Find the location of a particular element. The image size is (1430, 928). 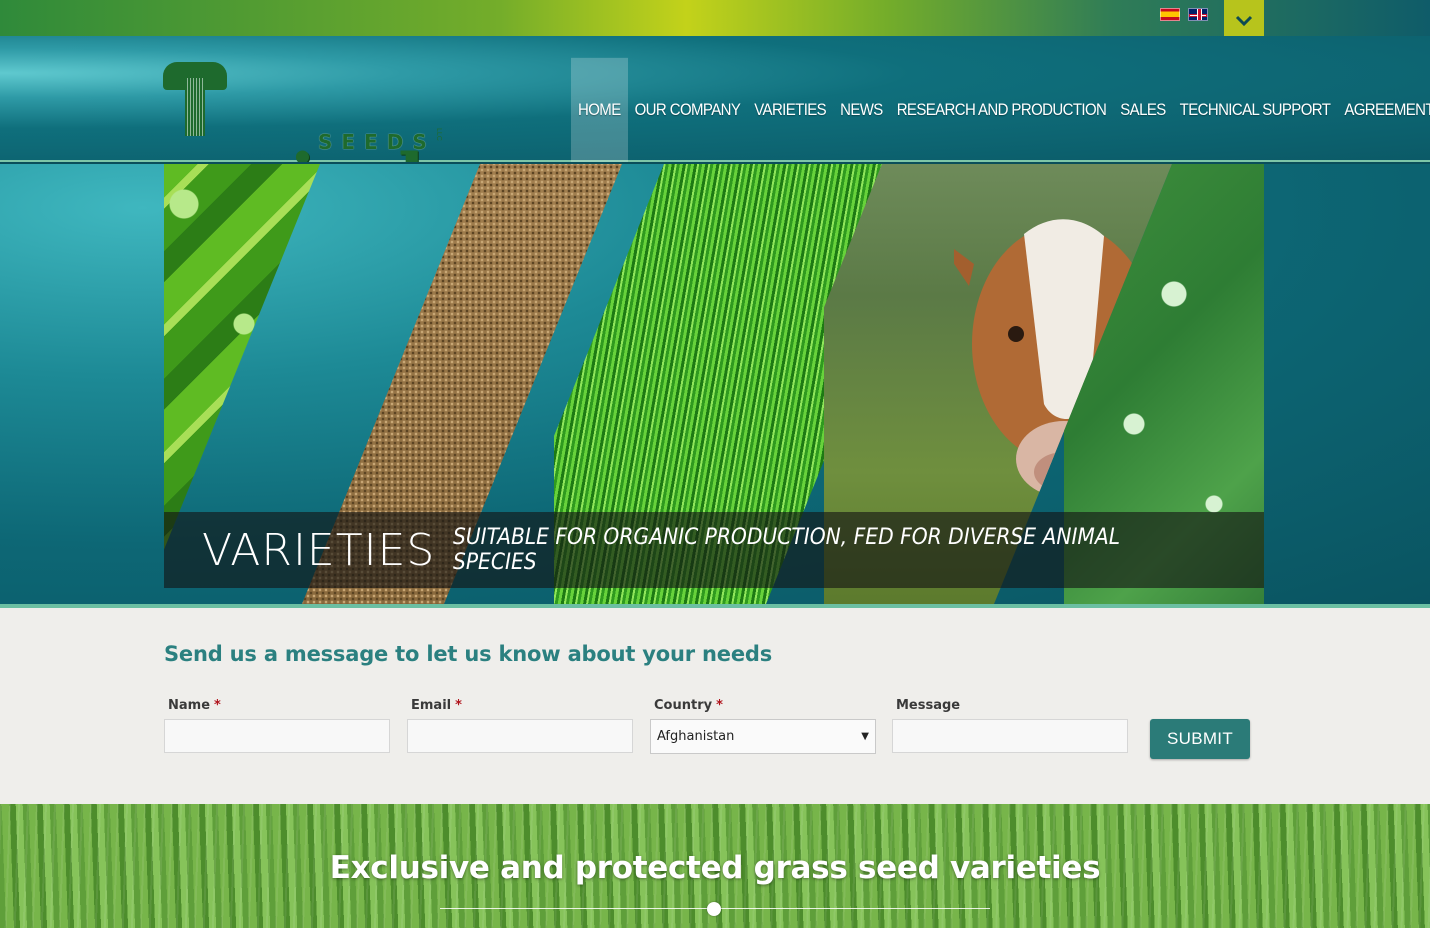

name-input is located at coordinates (277, 736).